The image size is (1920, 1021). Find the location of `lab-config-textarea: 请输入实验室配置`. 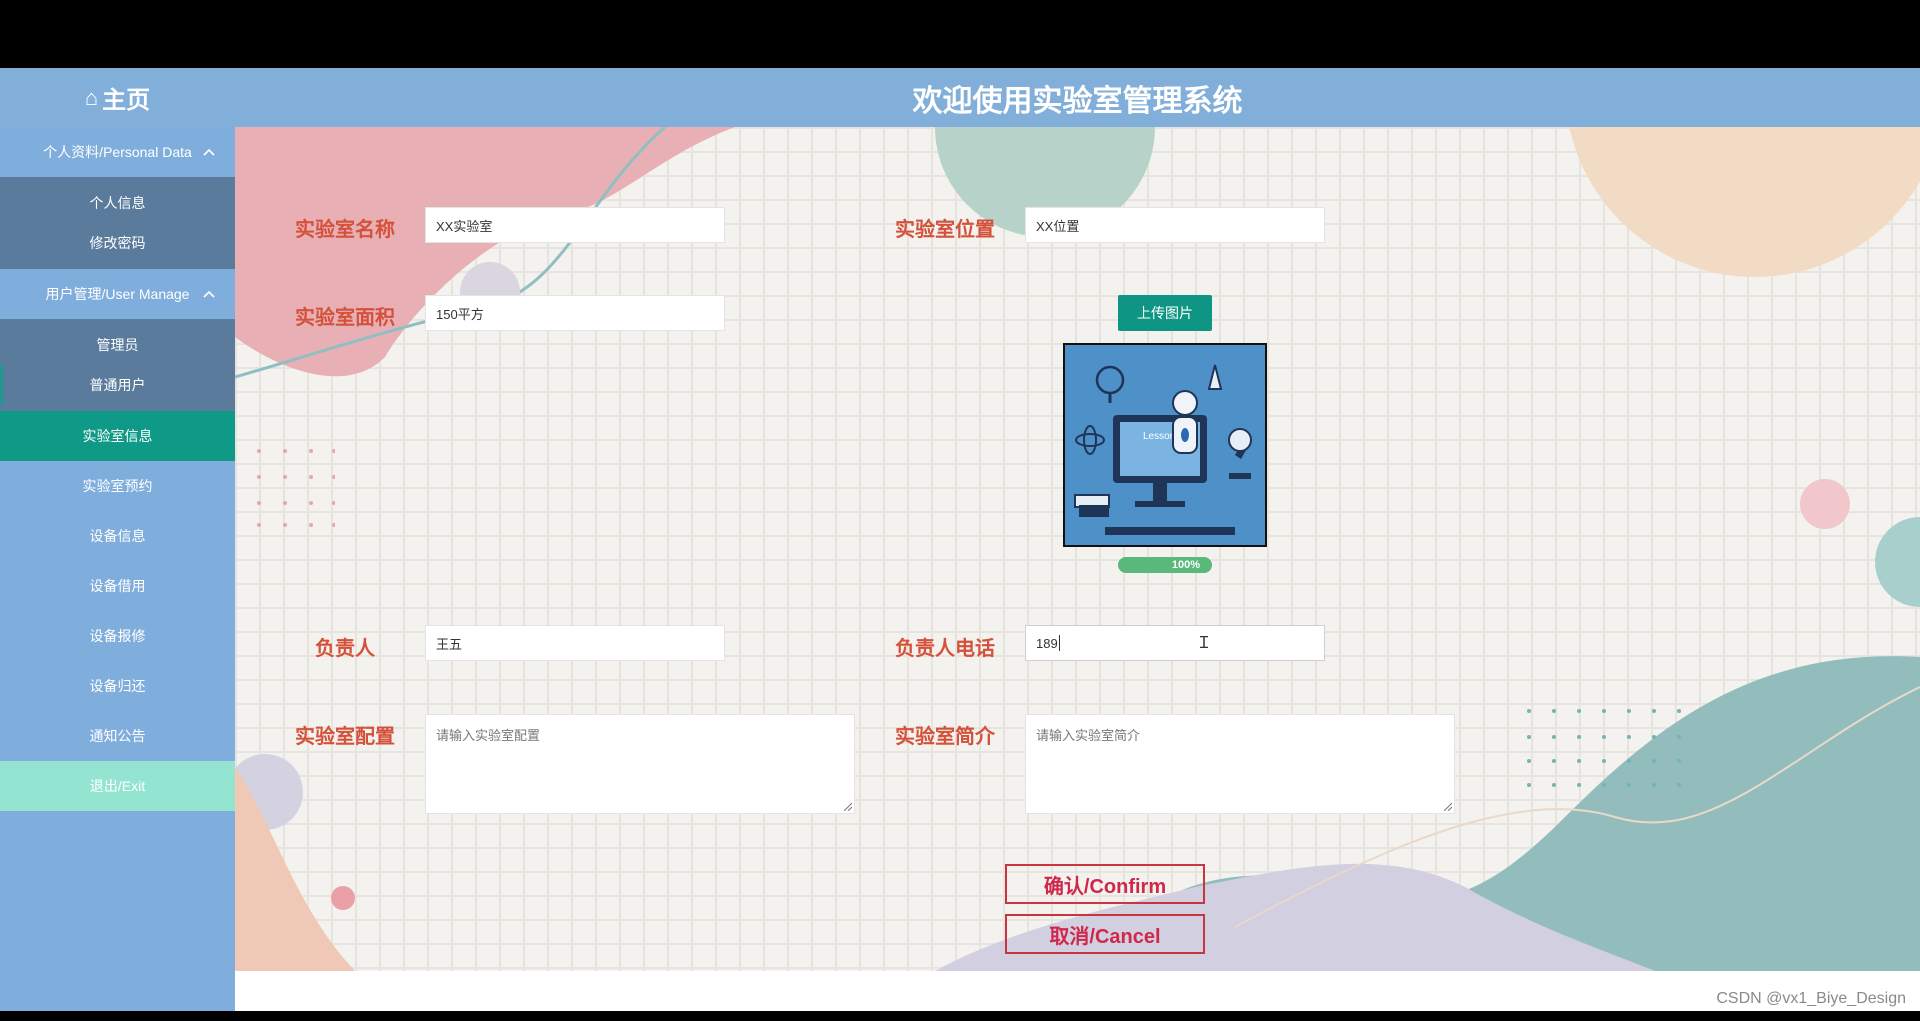

lab-config-textarea: 请输入实验室配置 is located at coordinates (640, 764).